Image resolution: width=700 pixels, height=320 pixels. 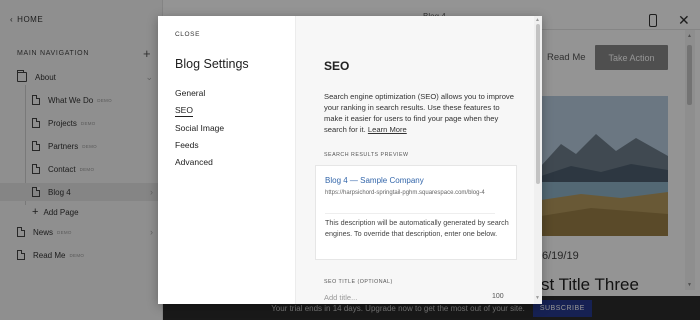 I want to click on scroll-up-icon: ▲, so click(x=537, y=20).